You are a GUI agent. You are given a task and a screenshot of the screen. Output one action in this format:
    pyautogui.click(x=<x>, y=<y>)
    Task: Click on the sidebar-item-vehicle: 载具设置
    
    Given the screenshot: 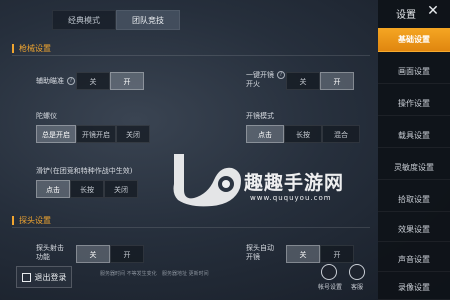 What is the action you would take?
    pyautogui.click(x=414, y=136)
    